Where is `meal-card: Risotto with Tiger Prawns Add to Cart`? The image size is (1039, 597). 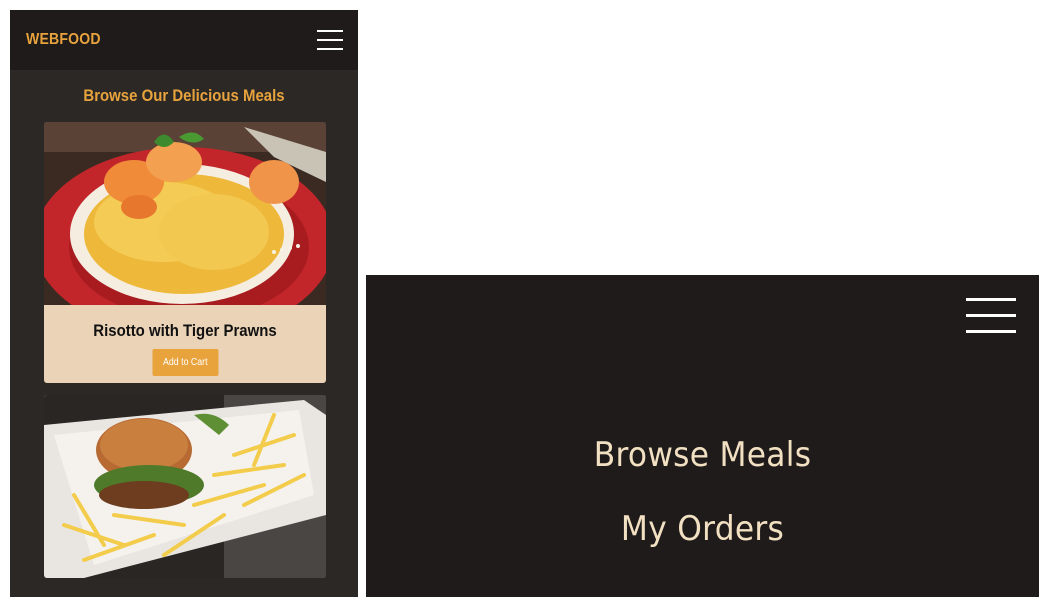
meal-card: Risotto with Tiger Prawns Add to Cart is located at coordinates (185, 252).